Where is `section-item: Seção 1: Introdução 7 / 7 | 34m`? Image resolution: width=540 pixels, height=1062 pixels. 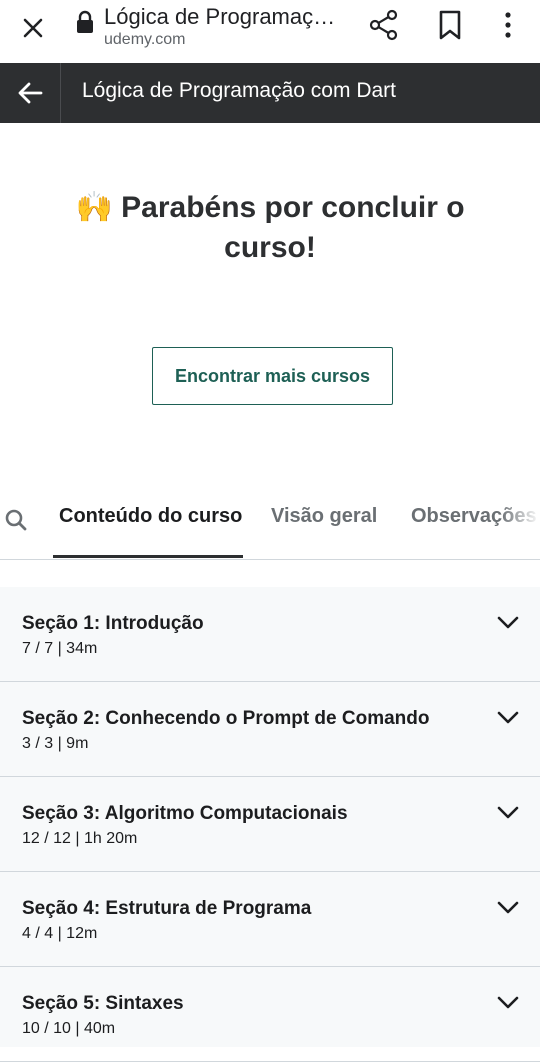
section-item: Seção 1: Introdução 7 / 7 | 34m is located at coordinates (270, 634).